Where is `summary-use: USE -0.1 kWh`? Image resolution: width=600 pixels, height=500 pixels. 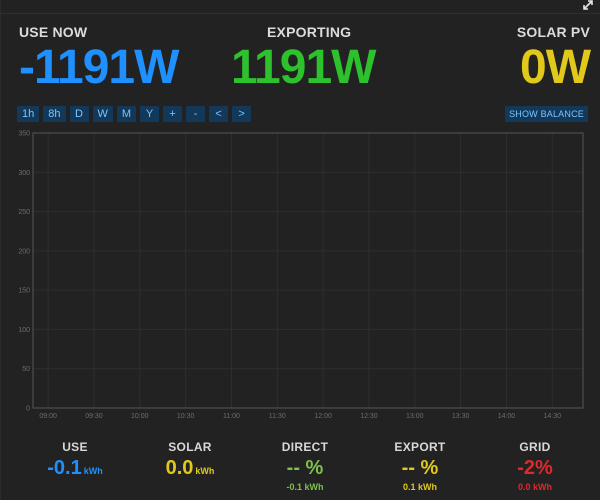 summary-use: USE -0.1 kWh is located at coordinates (75, 460).